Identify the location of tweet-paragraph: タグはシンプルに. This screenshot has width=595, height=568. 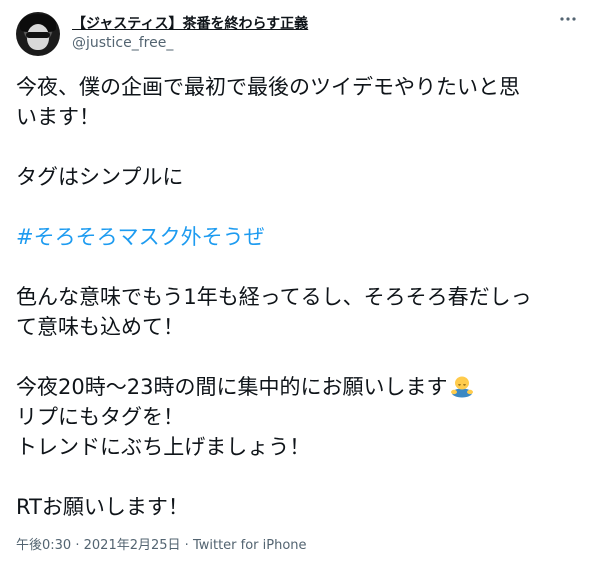
(296, 177).